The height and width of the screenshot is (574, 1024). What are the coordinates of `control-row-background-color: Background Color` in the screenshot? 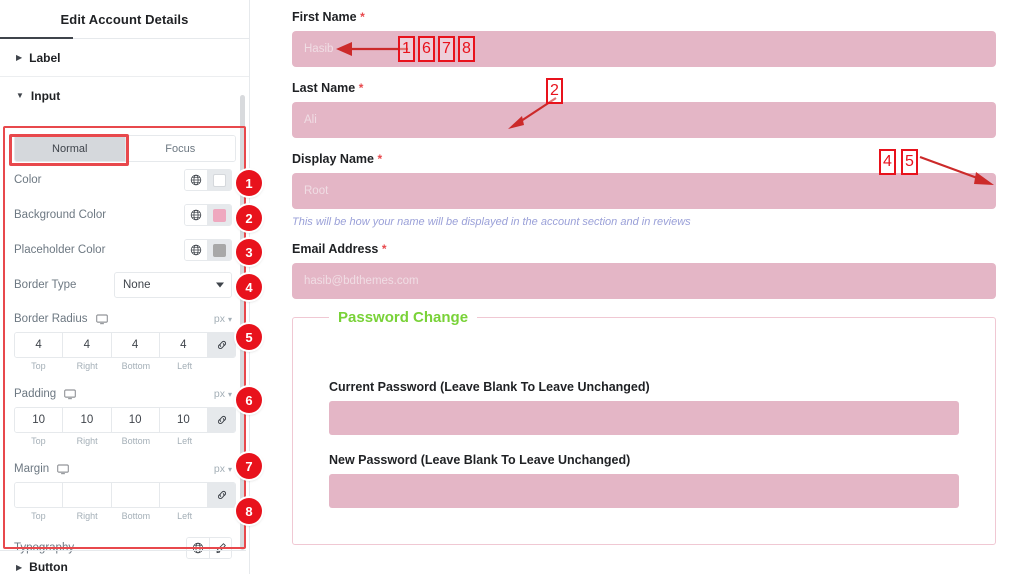 It's located at (123, 215).